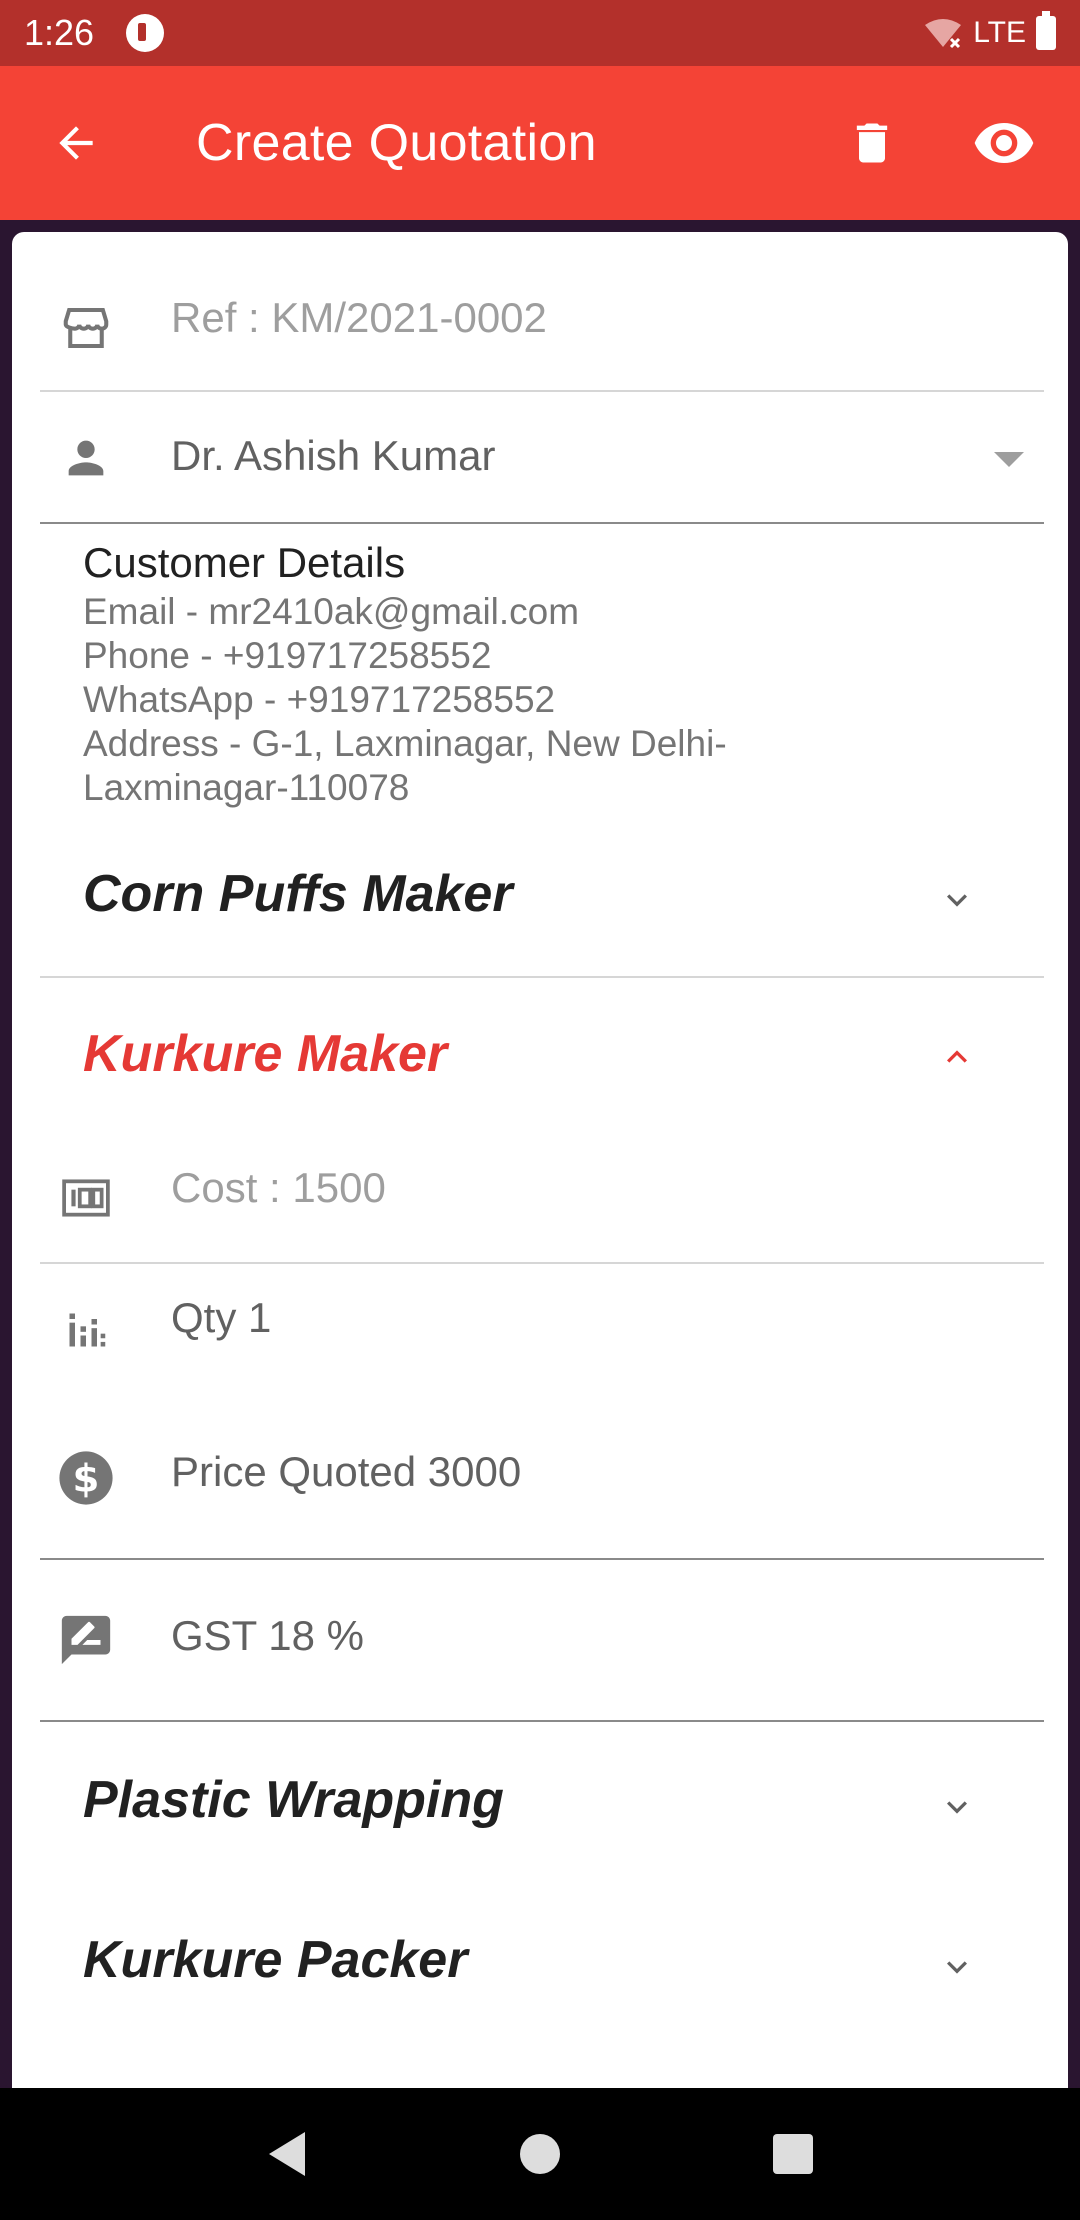 The image size is (1080, 2220). What do you see at coordinates (86, 328) in the screenshot?
I see `store-icon` at bounding box center [86, 328].